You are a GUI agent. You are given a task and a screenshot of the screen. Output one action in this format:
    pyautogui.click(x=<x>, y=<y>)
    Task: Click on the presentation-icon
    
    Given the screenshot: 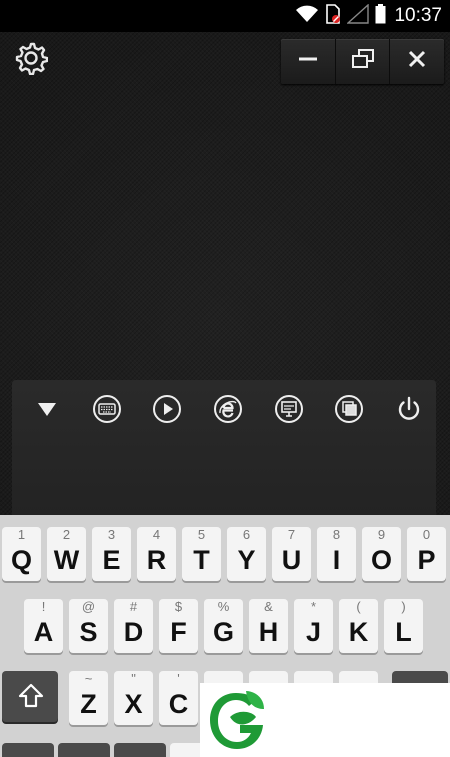 What is the action you would take?
    pyautogui.click(x=289, y=411)
    